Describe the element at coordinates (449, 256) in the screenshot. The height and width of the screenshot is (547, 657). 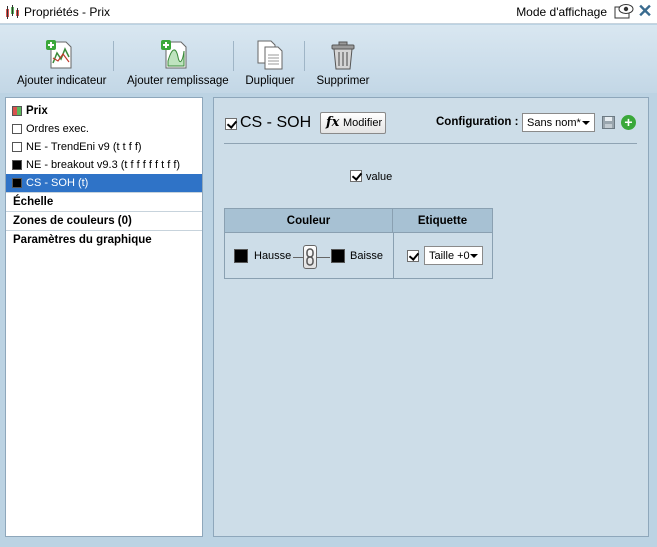
I see `label-size-value: Taille +0` at that location.